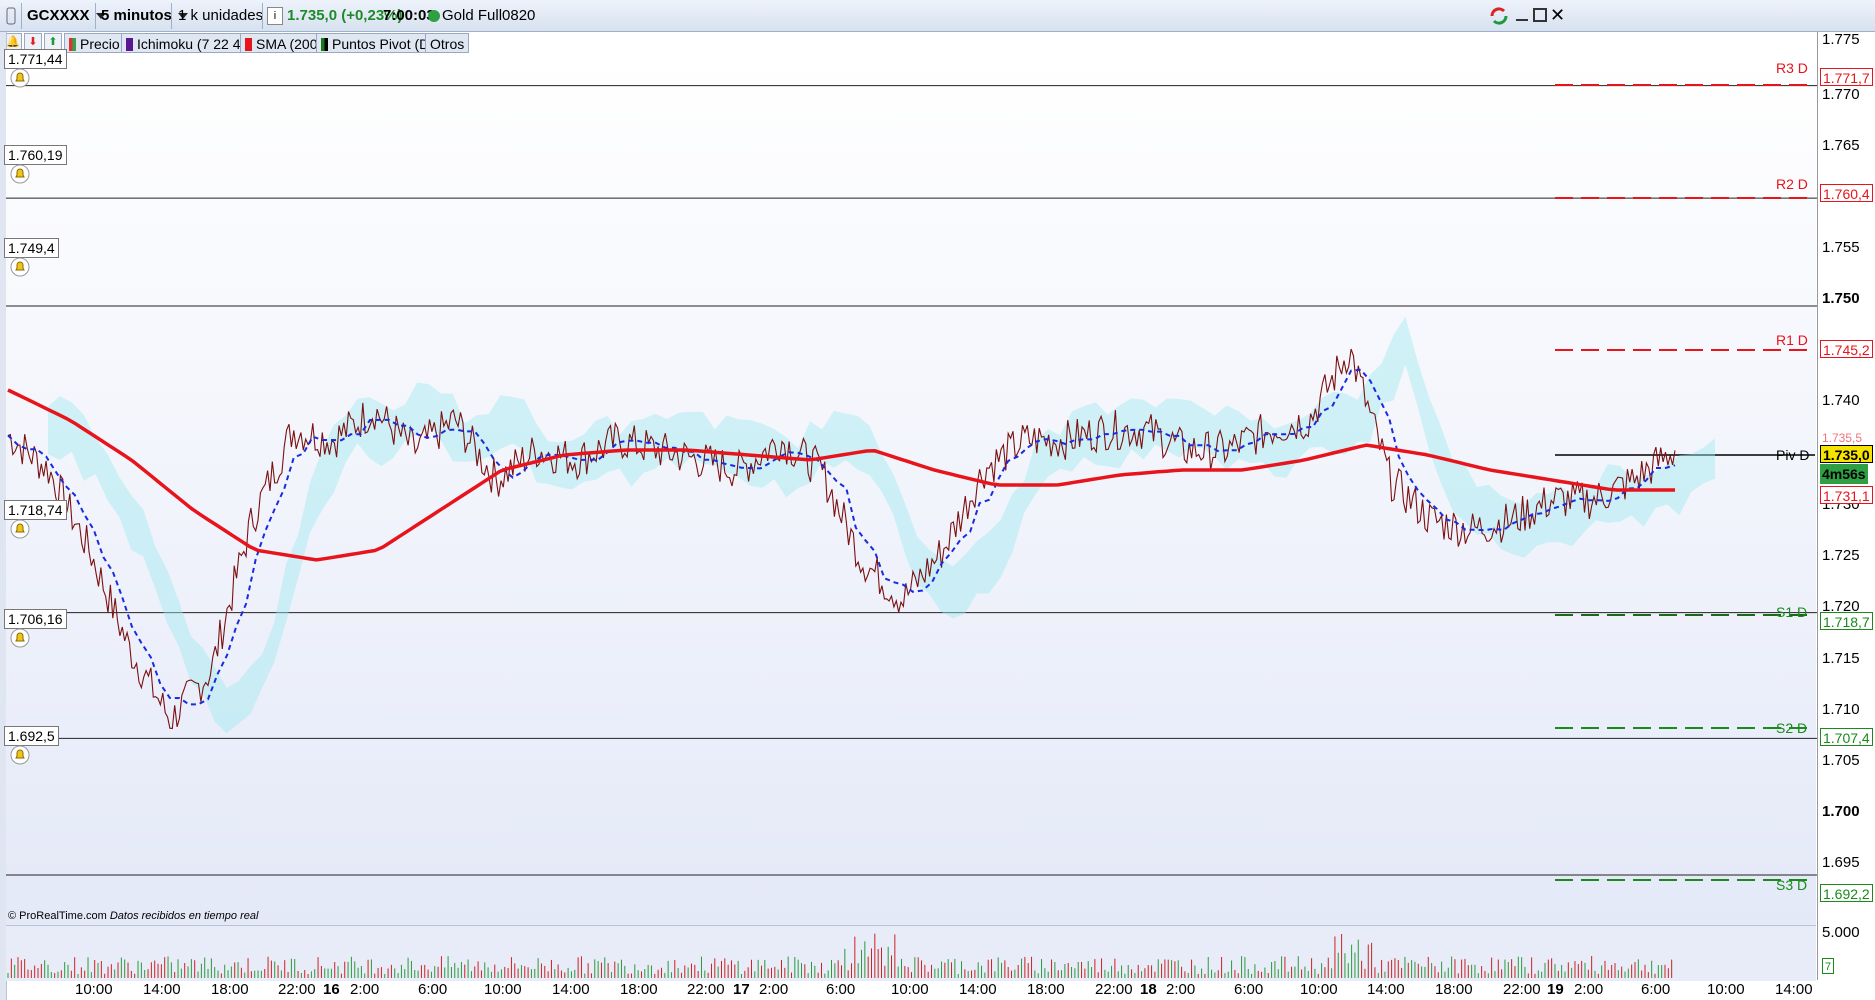 This screenshot has height=1000, width=1875. I want to click on hidden-price-badge: 1.735,5, so click(1842, 438).